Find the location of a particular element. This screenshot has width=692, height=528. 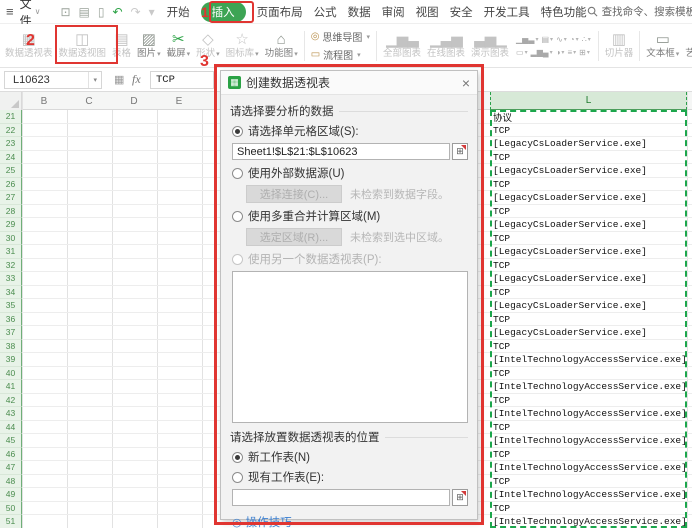

cell-L32: TCP is located at coordinates (589, 266).